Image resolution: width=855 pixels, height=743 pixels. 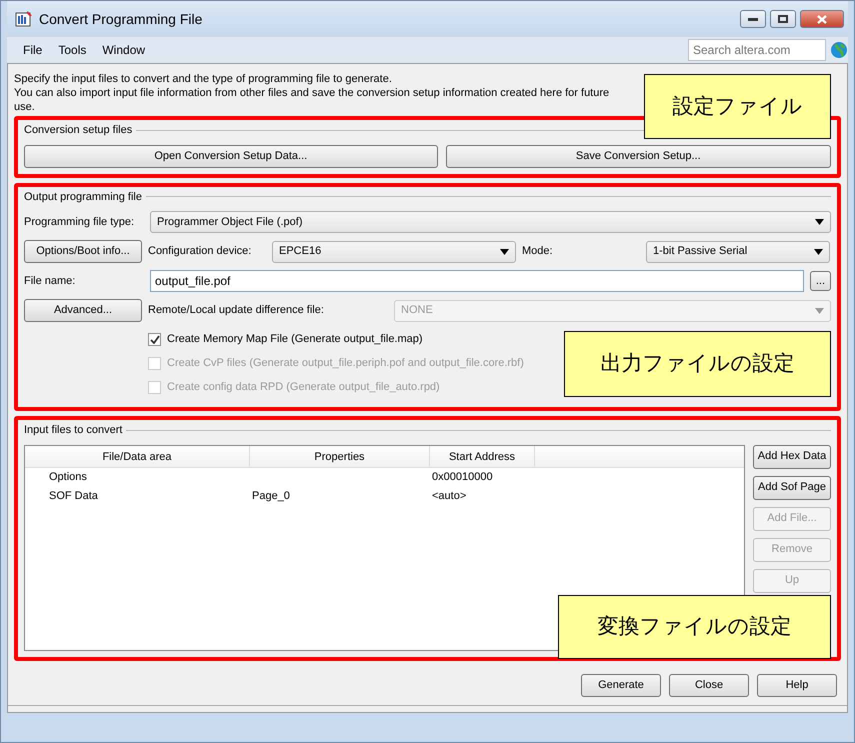 What do you see at coordinates (271, 496) in the screenshot?
I see `table-cell-text: Page_0` at bounding box center [271, 496].